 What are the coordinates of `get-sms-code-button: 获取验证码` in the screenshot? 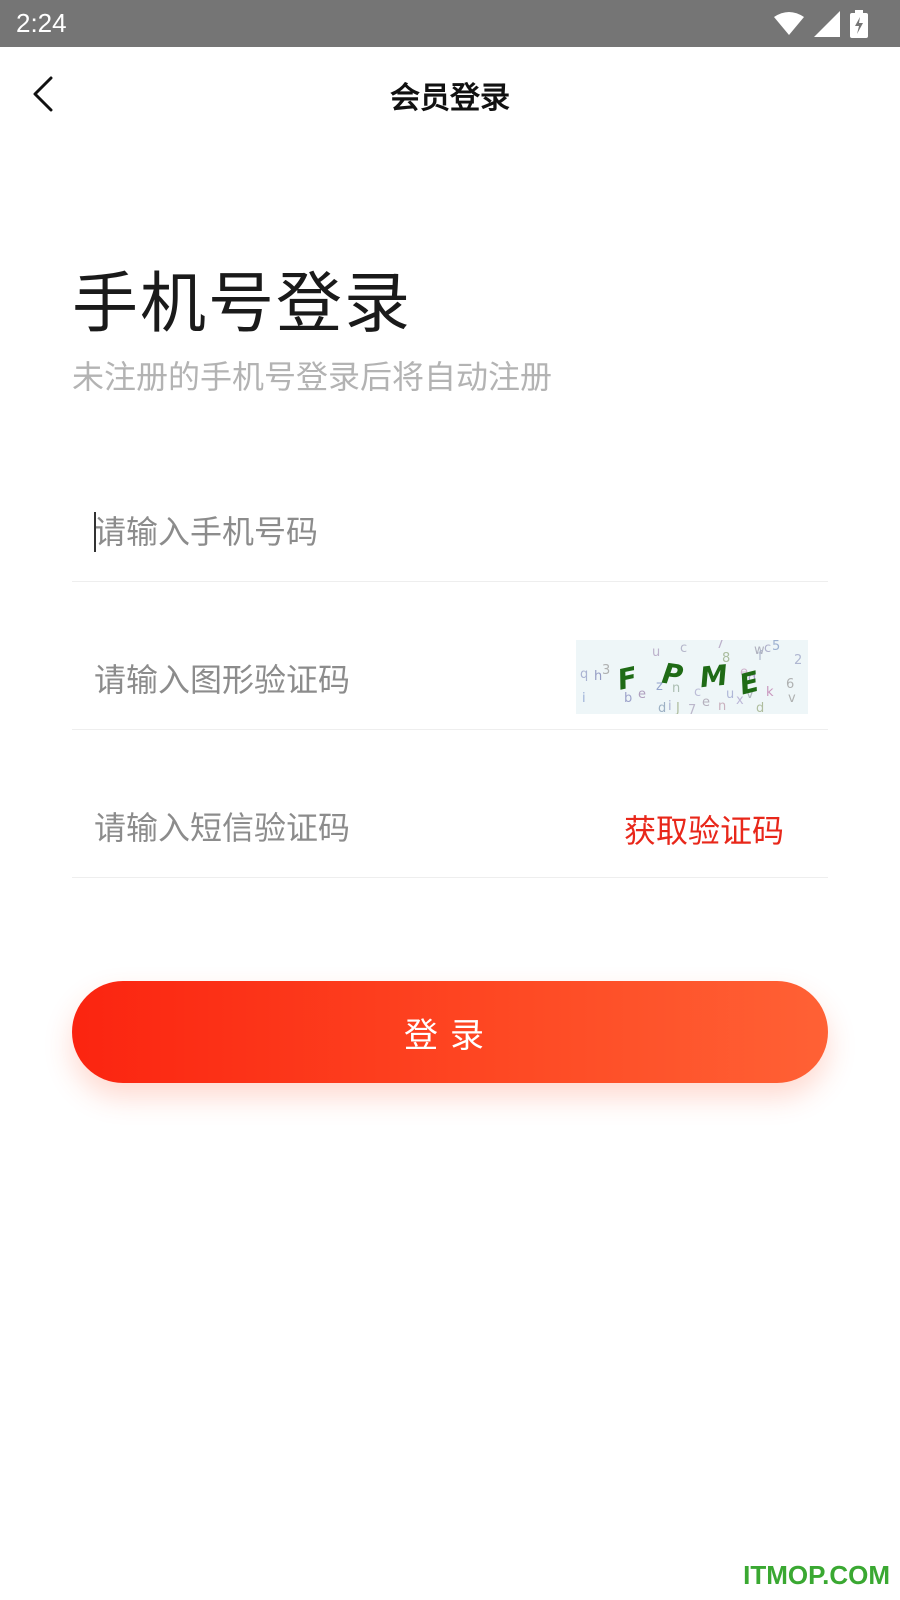 It's located at (704, 829).